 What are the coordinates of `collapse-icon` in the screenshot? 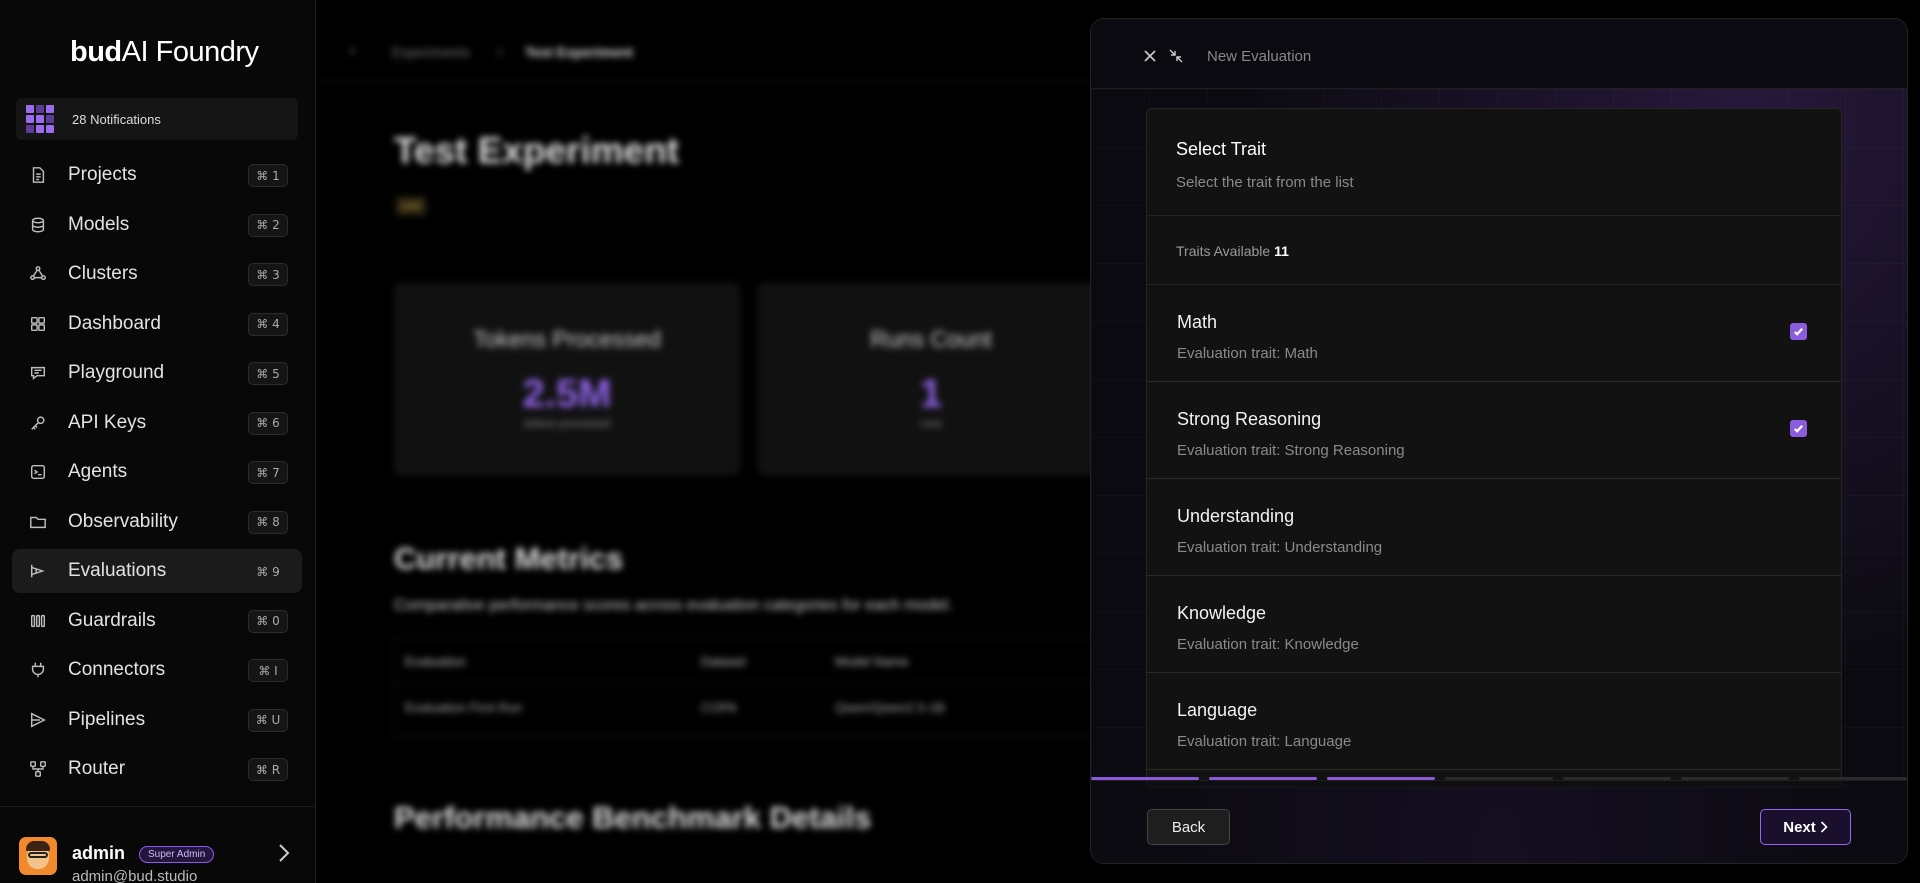 It's located at (1176, 56).